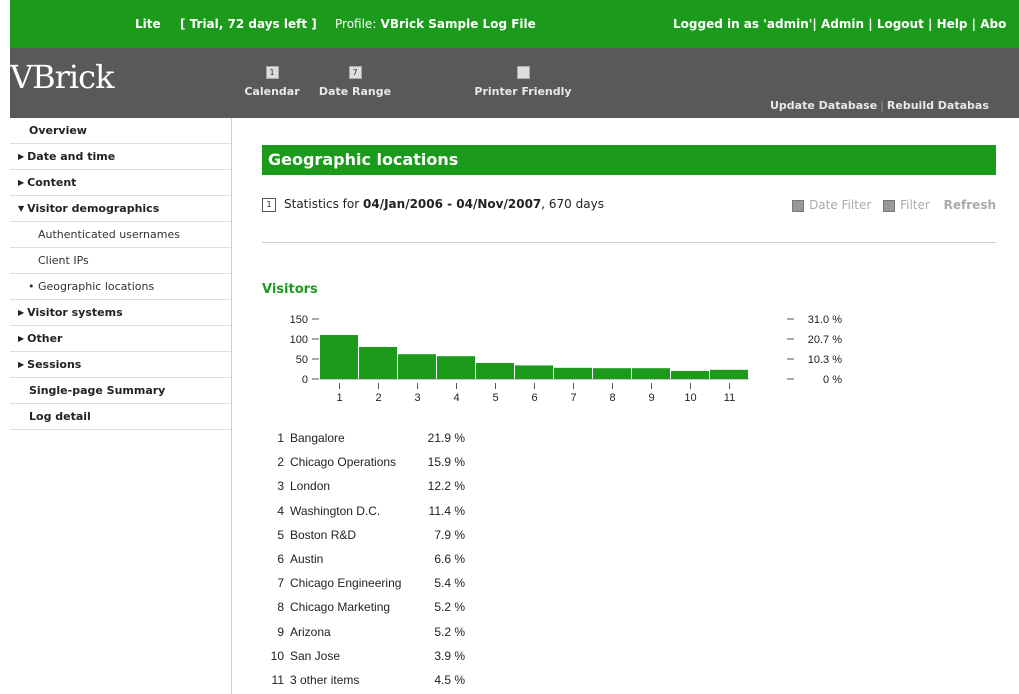  I want to click on database-links: Update Database | Rebuild Databas, so click(879, 105).